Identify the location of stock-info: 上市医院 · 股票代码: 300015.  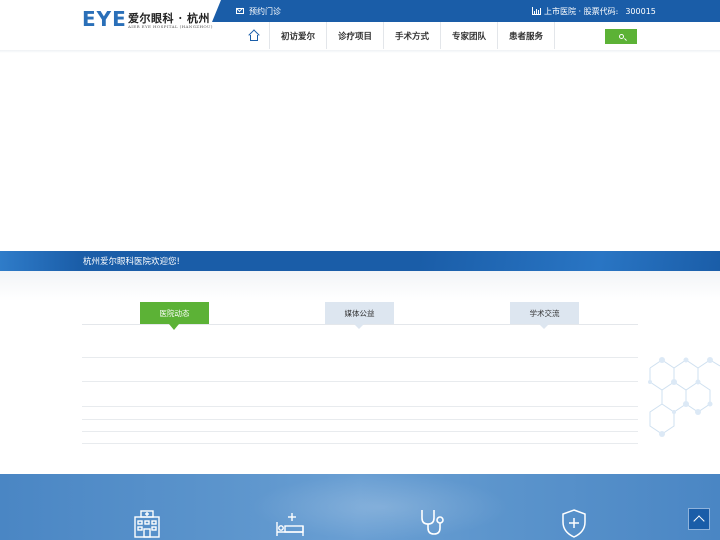
(594, 11).